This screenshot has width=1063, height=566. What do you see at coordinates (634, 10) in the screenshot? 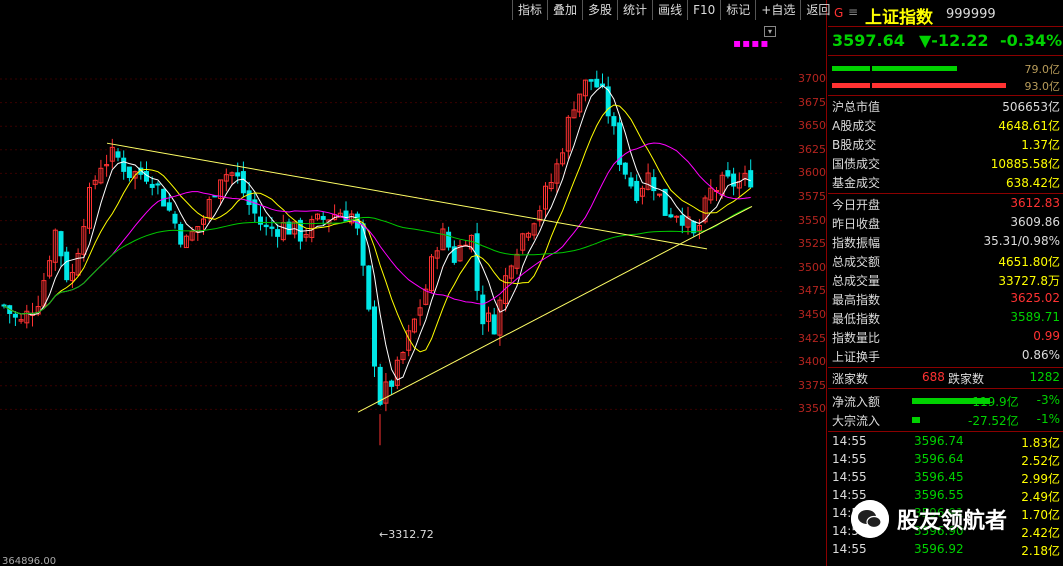
I see `toolbar-button: 统计` at bounding box center [634, 10].